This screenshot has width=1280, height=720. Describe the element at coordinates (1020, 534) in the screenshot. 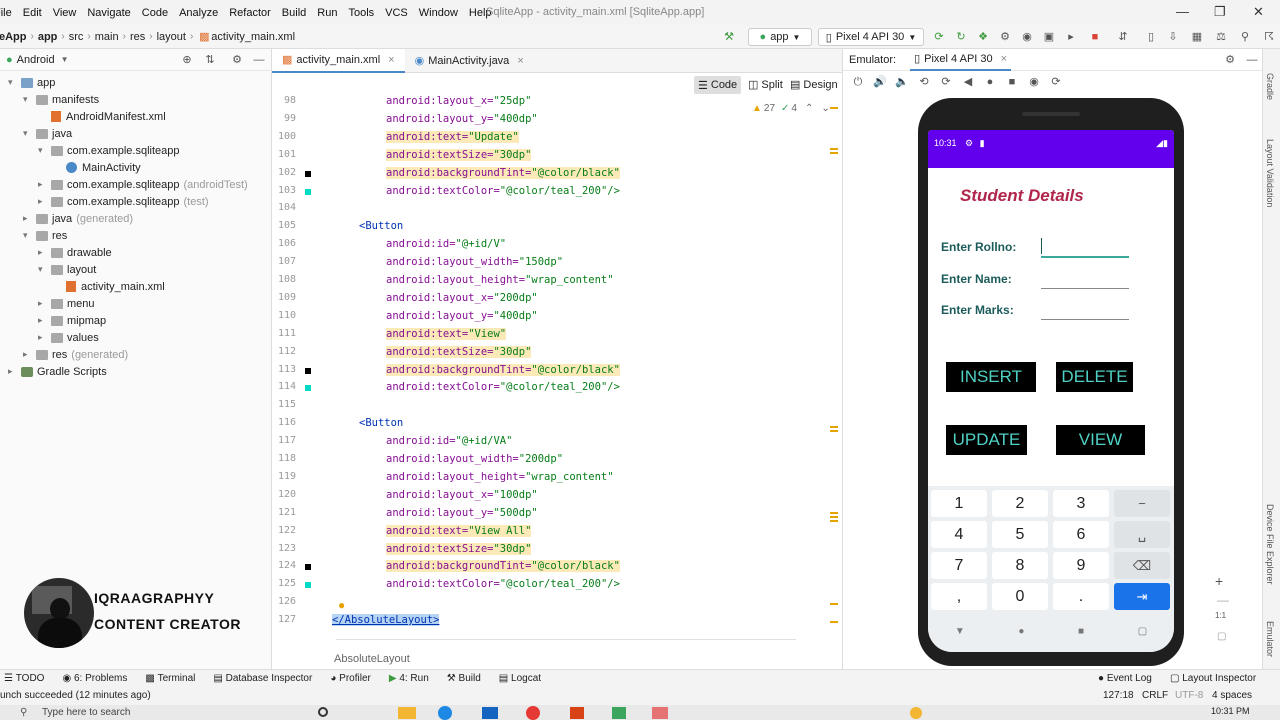

I see `keyboard-key: 5` at that location.